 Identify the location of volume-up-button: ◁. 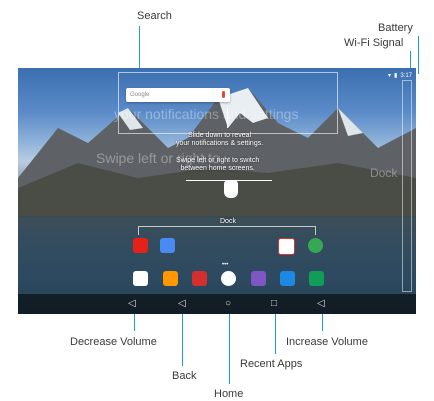
(321, 304).